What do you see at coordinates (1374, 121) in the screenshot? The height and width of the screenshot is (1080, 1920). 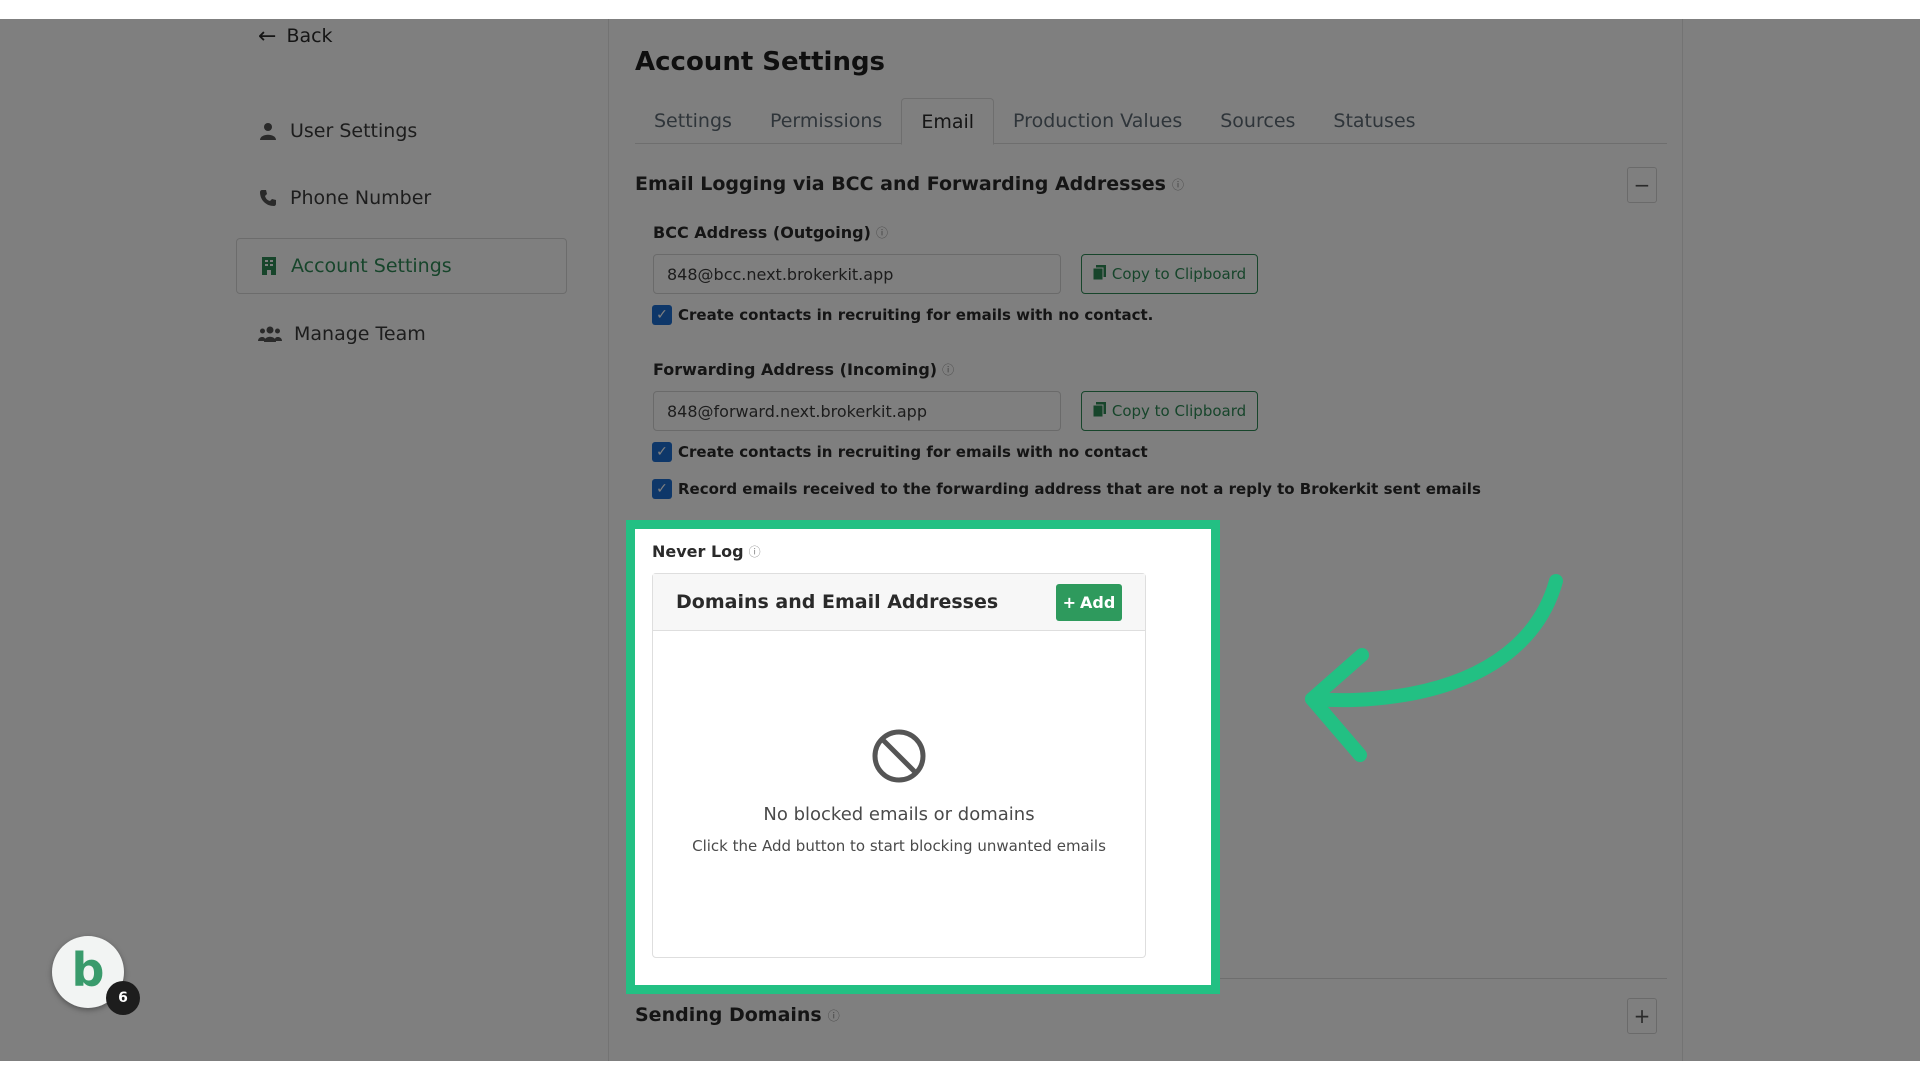 I see `tab-statuses: Statuses` at bounding box center [1374, 121].